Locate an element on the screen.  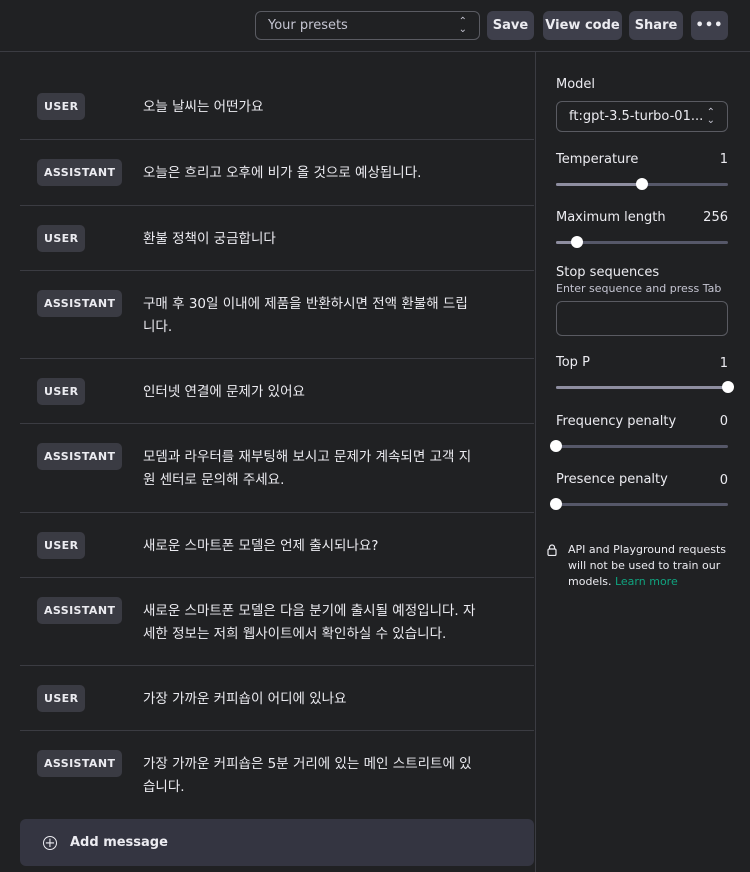
message-row: USER 새로운 스마트폰 모델은 언제 출시되나요? is located at coordinates (277, 545).